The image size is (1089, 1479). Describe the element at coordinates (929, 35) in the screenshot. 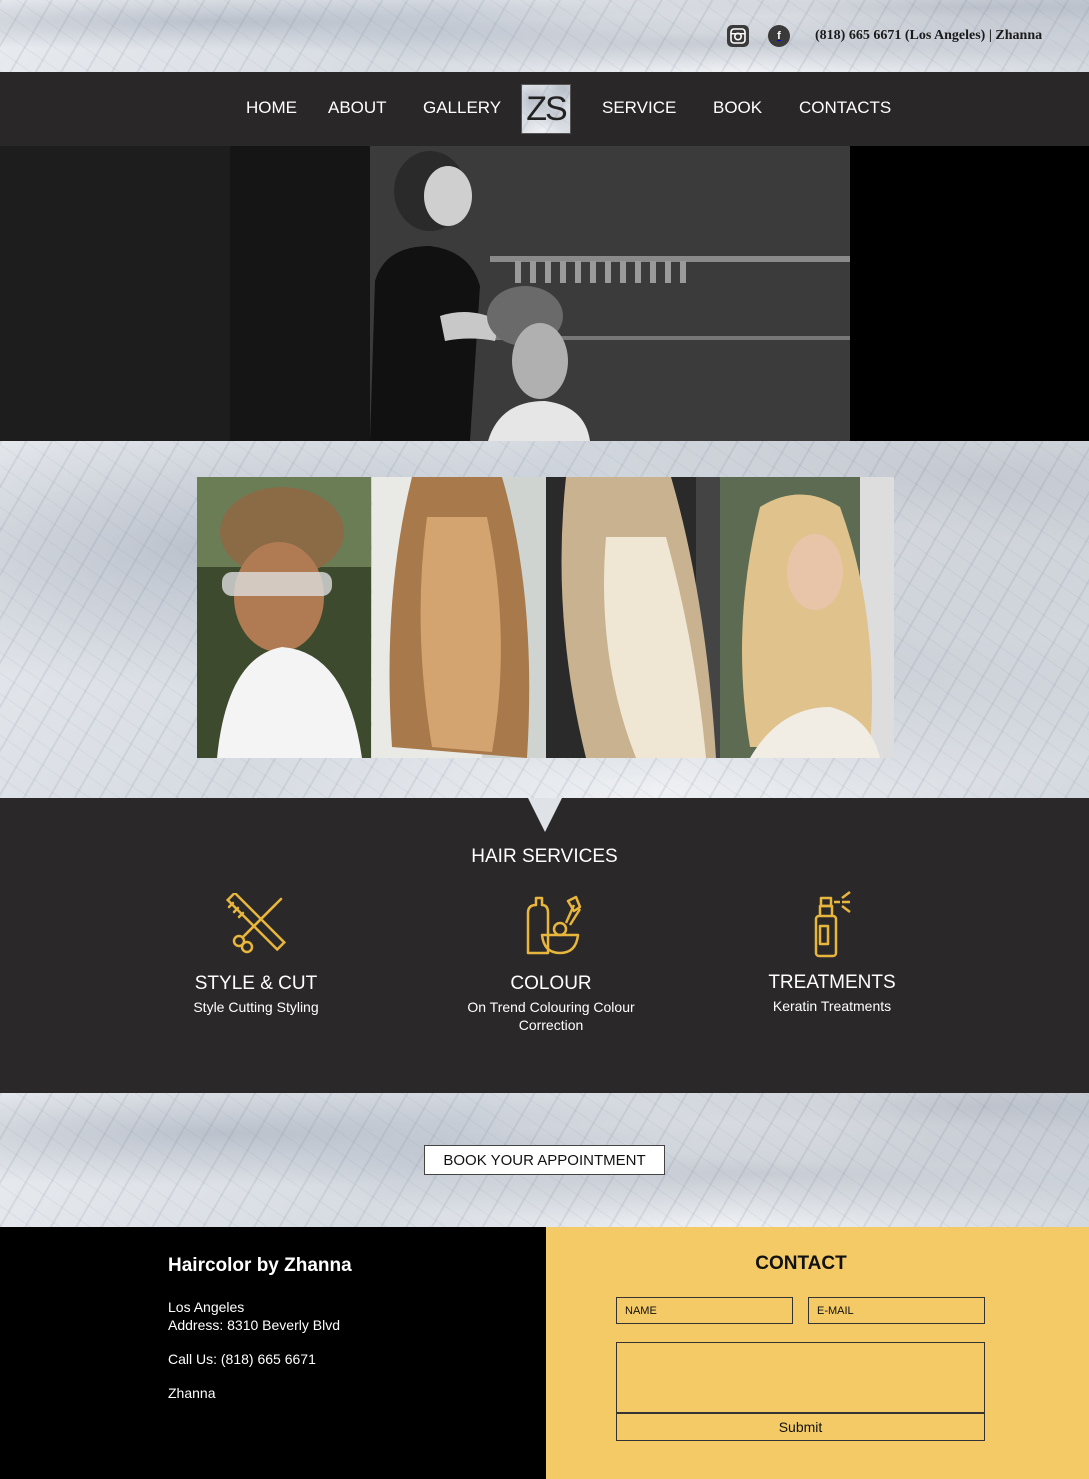

I see `header-phone: (818) 665 6671 (Los Angeles) | Zhanna` at that location.